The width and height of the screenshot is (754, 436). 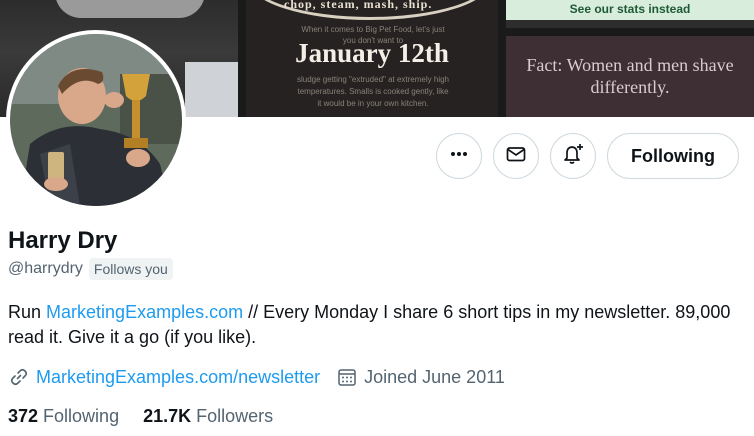 I want to click on more-horizontal-icon, so click(x=459, y=156).